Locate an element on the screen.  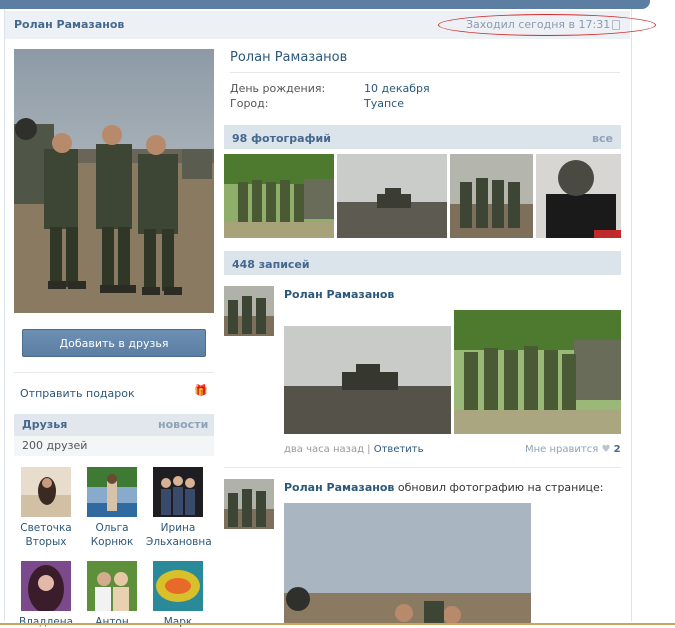
like-button: Мне нравится ♥ 2 is located at coordinates (573, 449).